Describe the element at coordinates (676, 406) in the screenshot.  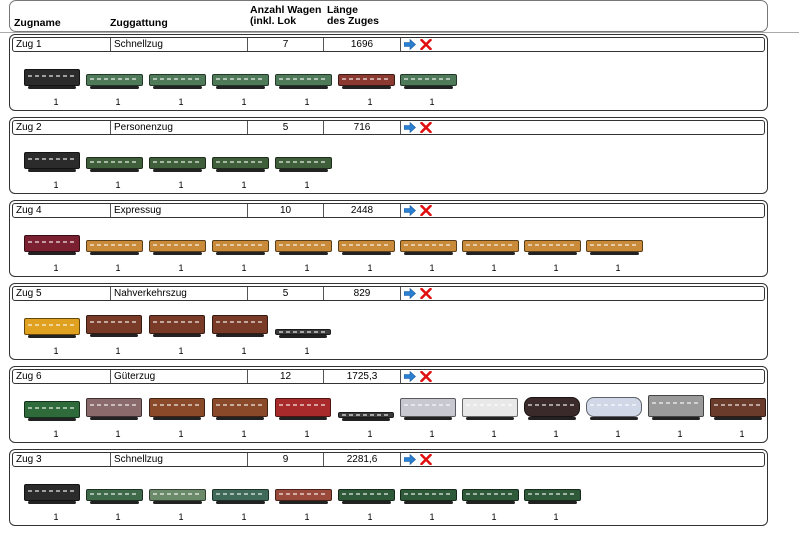
I see `hopper-car` at that location.